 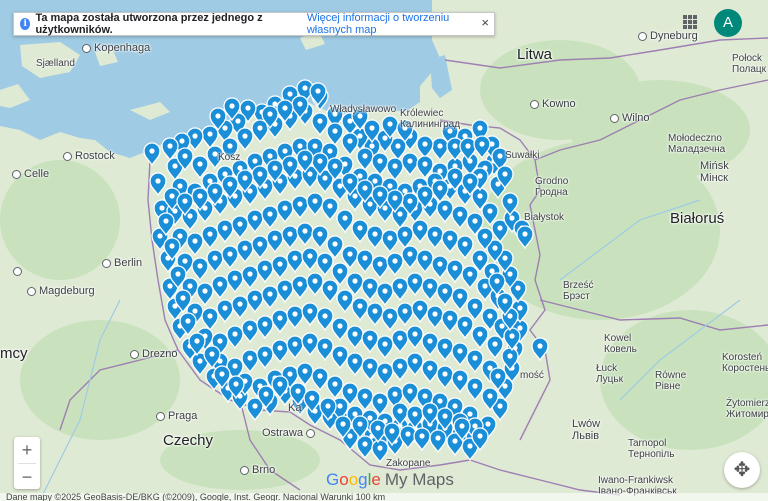 I want to click on label-vilnius: Wilno, so click(x=630, y=118).